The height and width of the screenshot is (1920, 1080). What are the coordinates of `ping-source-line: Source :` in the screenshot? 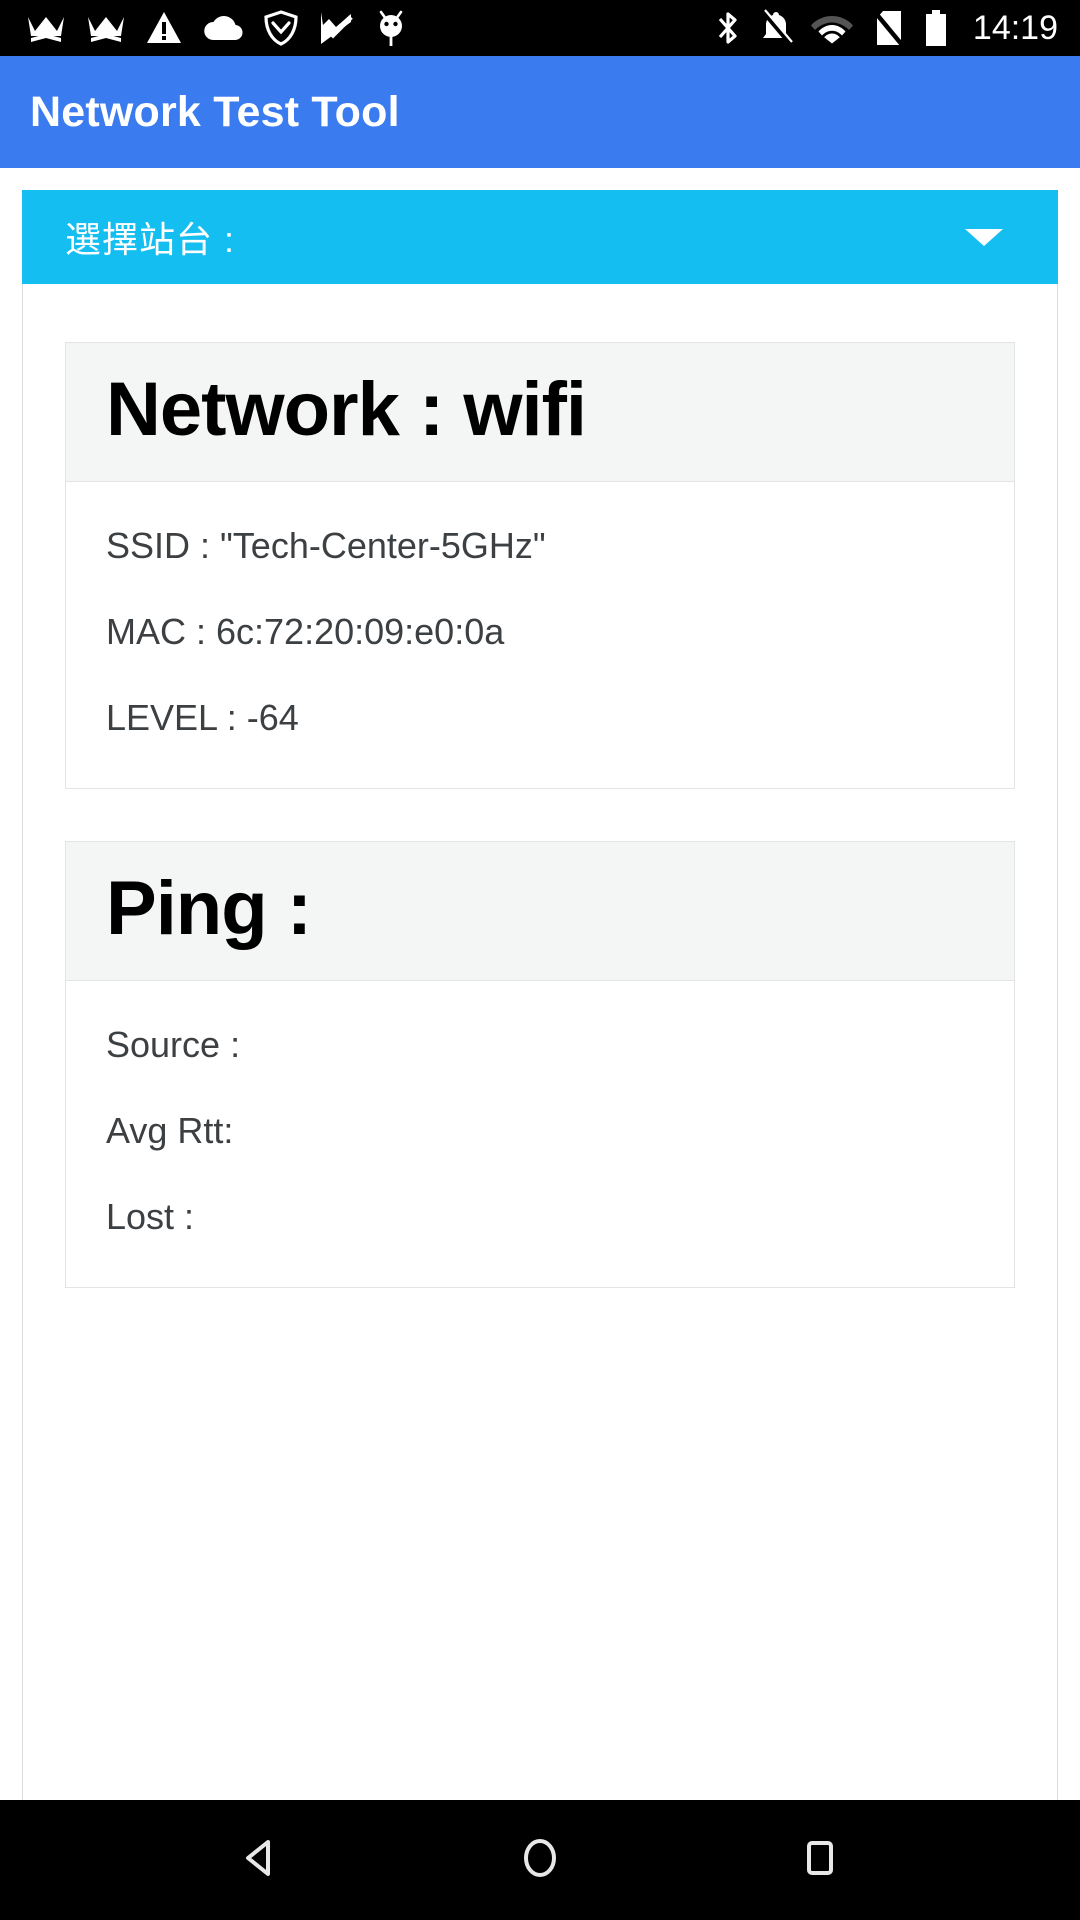 It's located at (173, 1045).